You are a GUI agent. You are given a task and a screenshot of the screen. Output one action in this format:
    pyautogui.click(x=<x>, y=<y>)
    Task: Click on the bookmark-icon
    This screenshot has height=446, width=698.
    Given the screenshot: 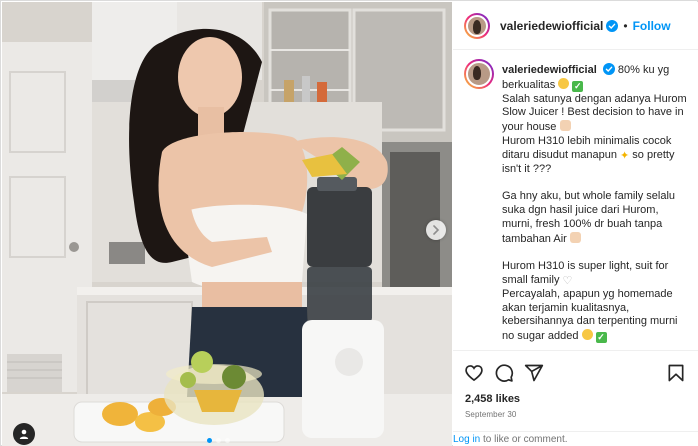 What is the action you would take?
    pyautogui.click(x=676, y=373)
    